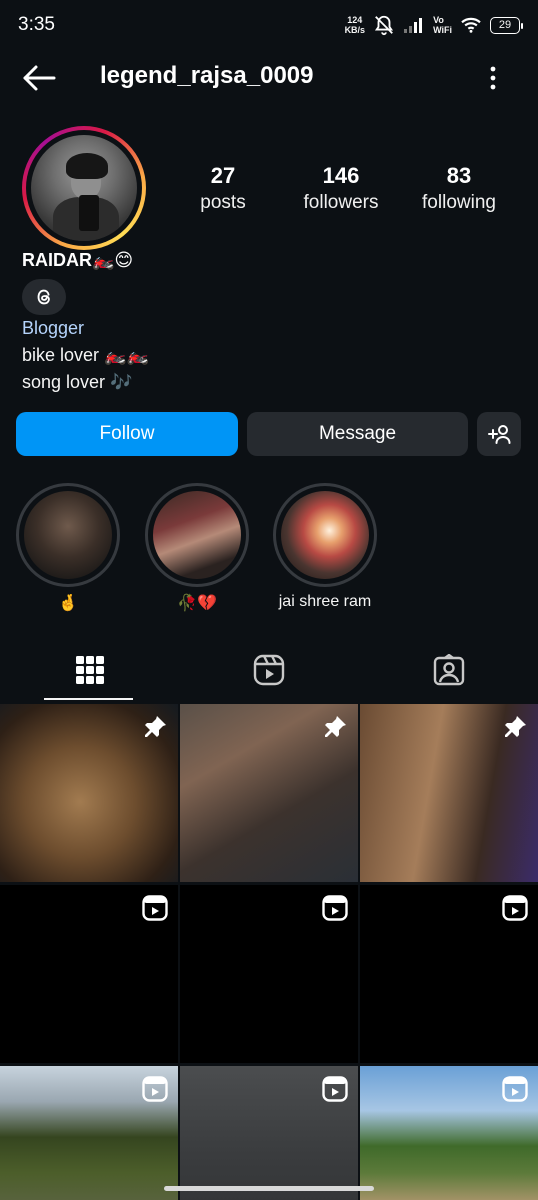 This screenshot has width=538, height=1200. I want to click on story-highlight: 🥀💔, so click(197, 548).